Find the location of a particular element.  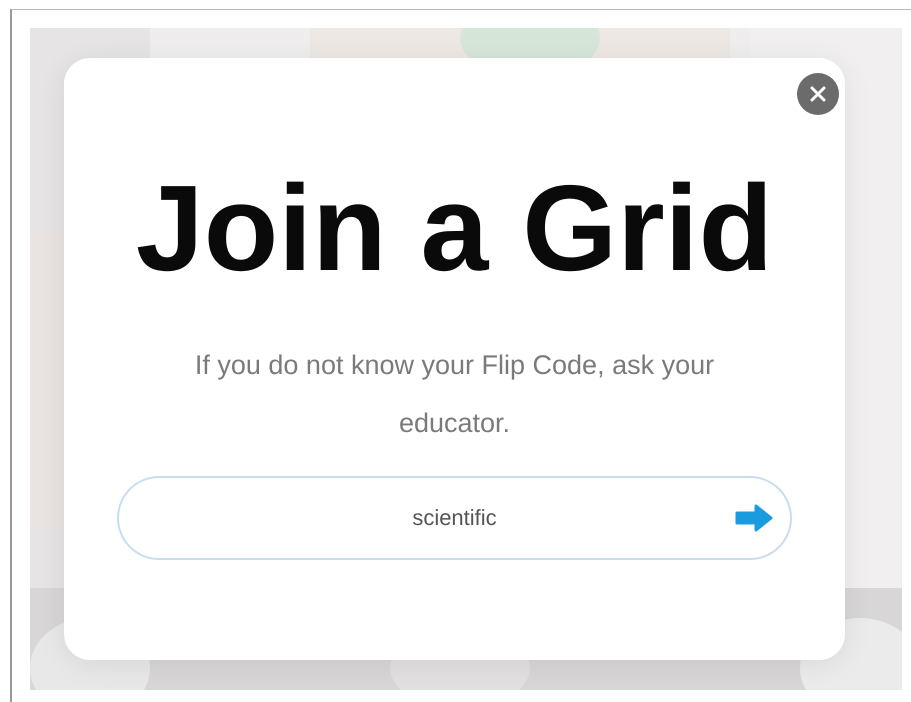

close-button is located at coordinates (818, 94).